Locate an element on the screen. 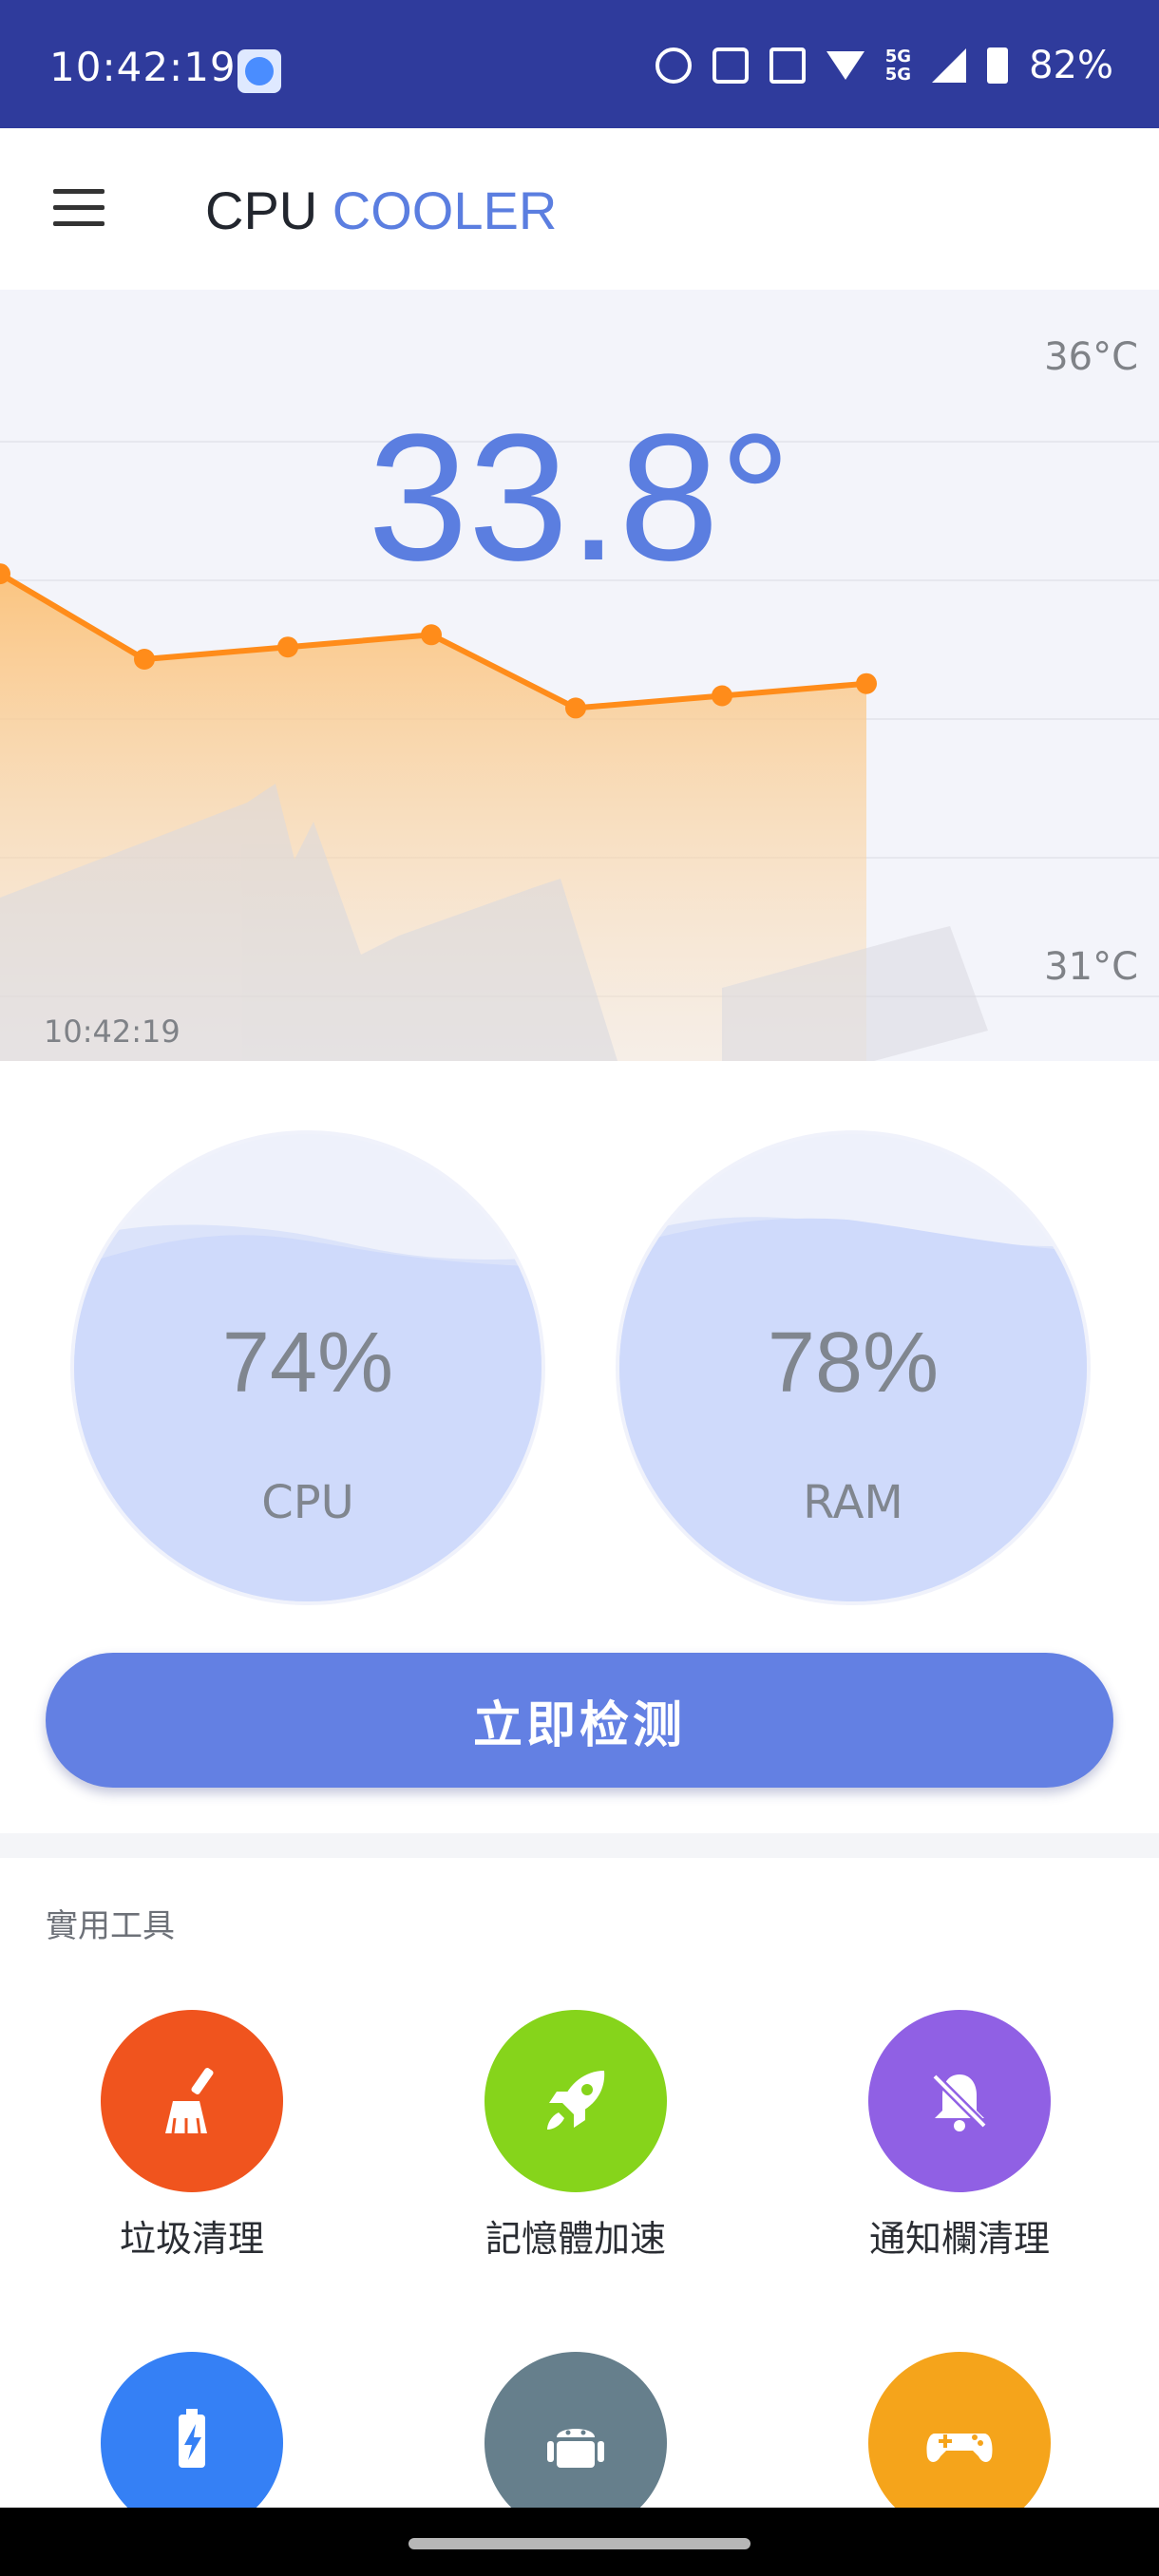 This screenshot has height=2576, width=1159. tool-notification-clean: 通知欄清理 is located at coordinates (959, 2136).